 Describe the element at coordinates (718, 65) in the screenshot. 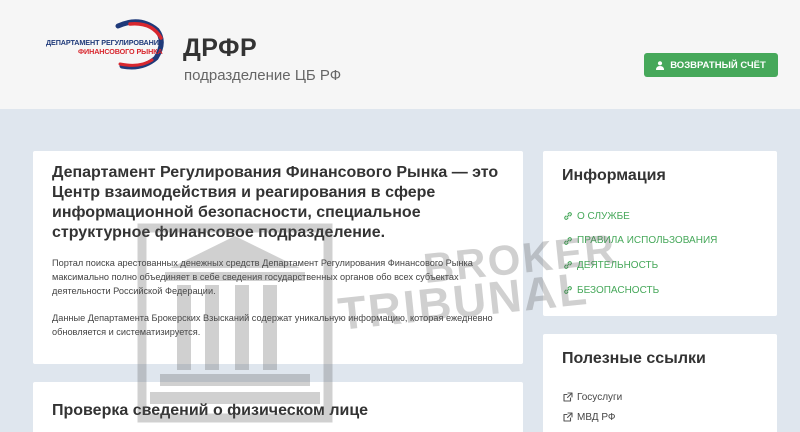

I see `refund-button-label: ВОЗВРАТНЫЙ СЧЁТ` at that location.